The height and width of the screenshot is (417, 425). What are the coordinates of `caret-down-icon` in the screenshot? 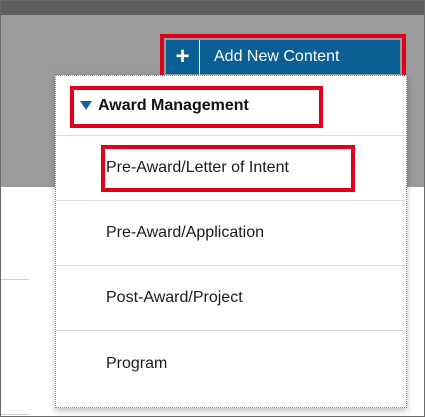 It's located at (86, 105).